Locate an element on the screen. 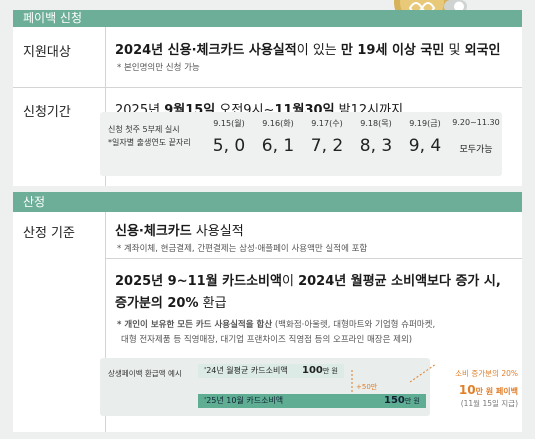 The height and width of the screenshot is (439, 535). calc-section-header: 산정 is located at coordinates (267, 202).